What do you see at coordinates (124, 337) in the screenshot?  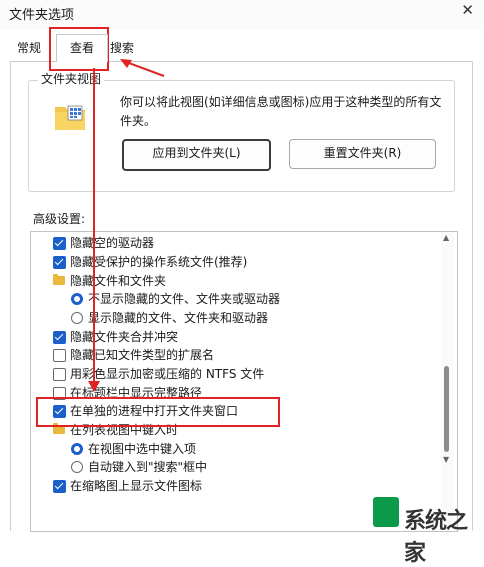 I see `list-item-label: 隐藏文件夹合并冲突` at bounding box center [124, 337].